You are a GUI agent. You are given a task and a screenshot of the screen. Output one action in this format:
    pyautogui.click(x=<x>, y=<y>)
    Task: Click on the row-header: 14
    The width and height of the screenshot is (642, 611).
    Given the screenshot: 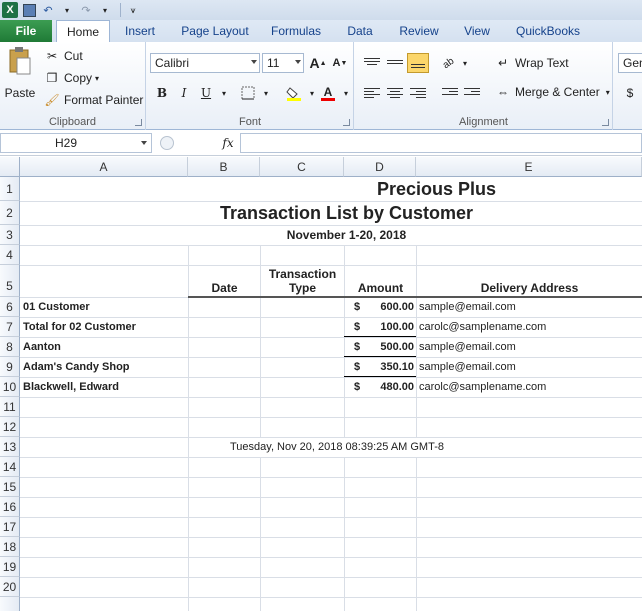 What is the action you would take?
    pyautogui.click(x=10, y=467)
    